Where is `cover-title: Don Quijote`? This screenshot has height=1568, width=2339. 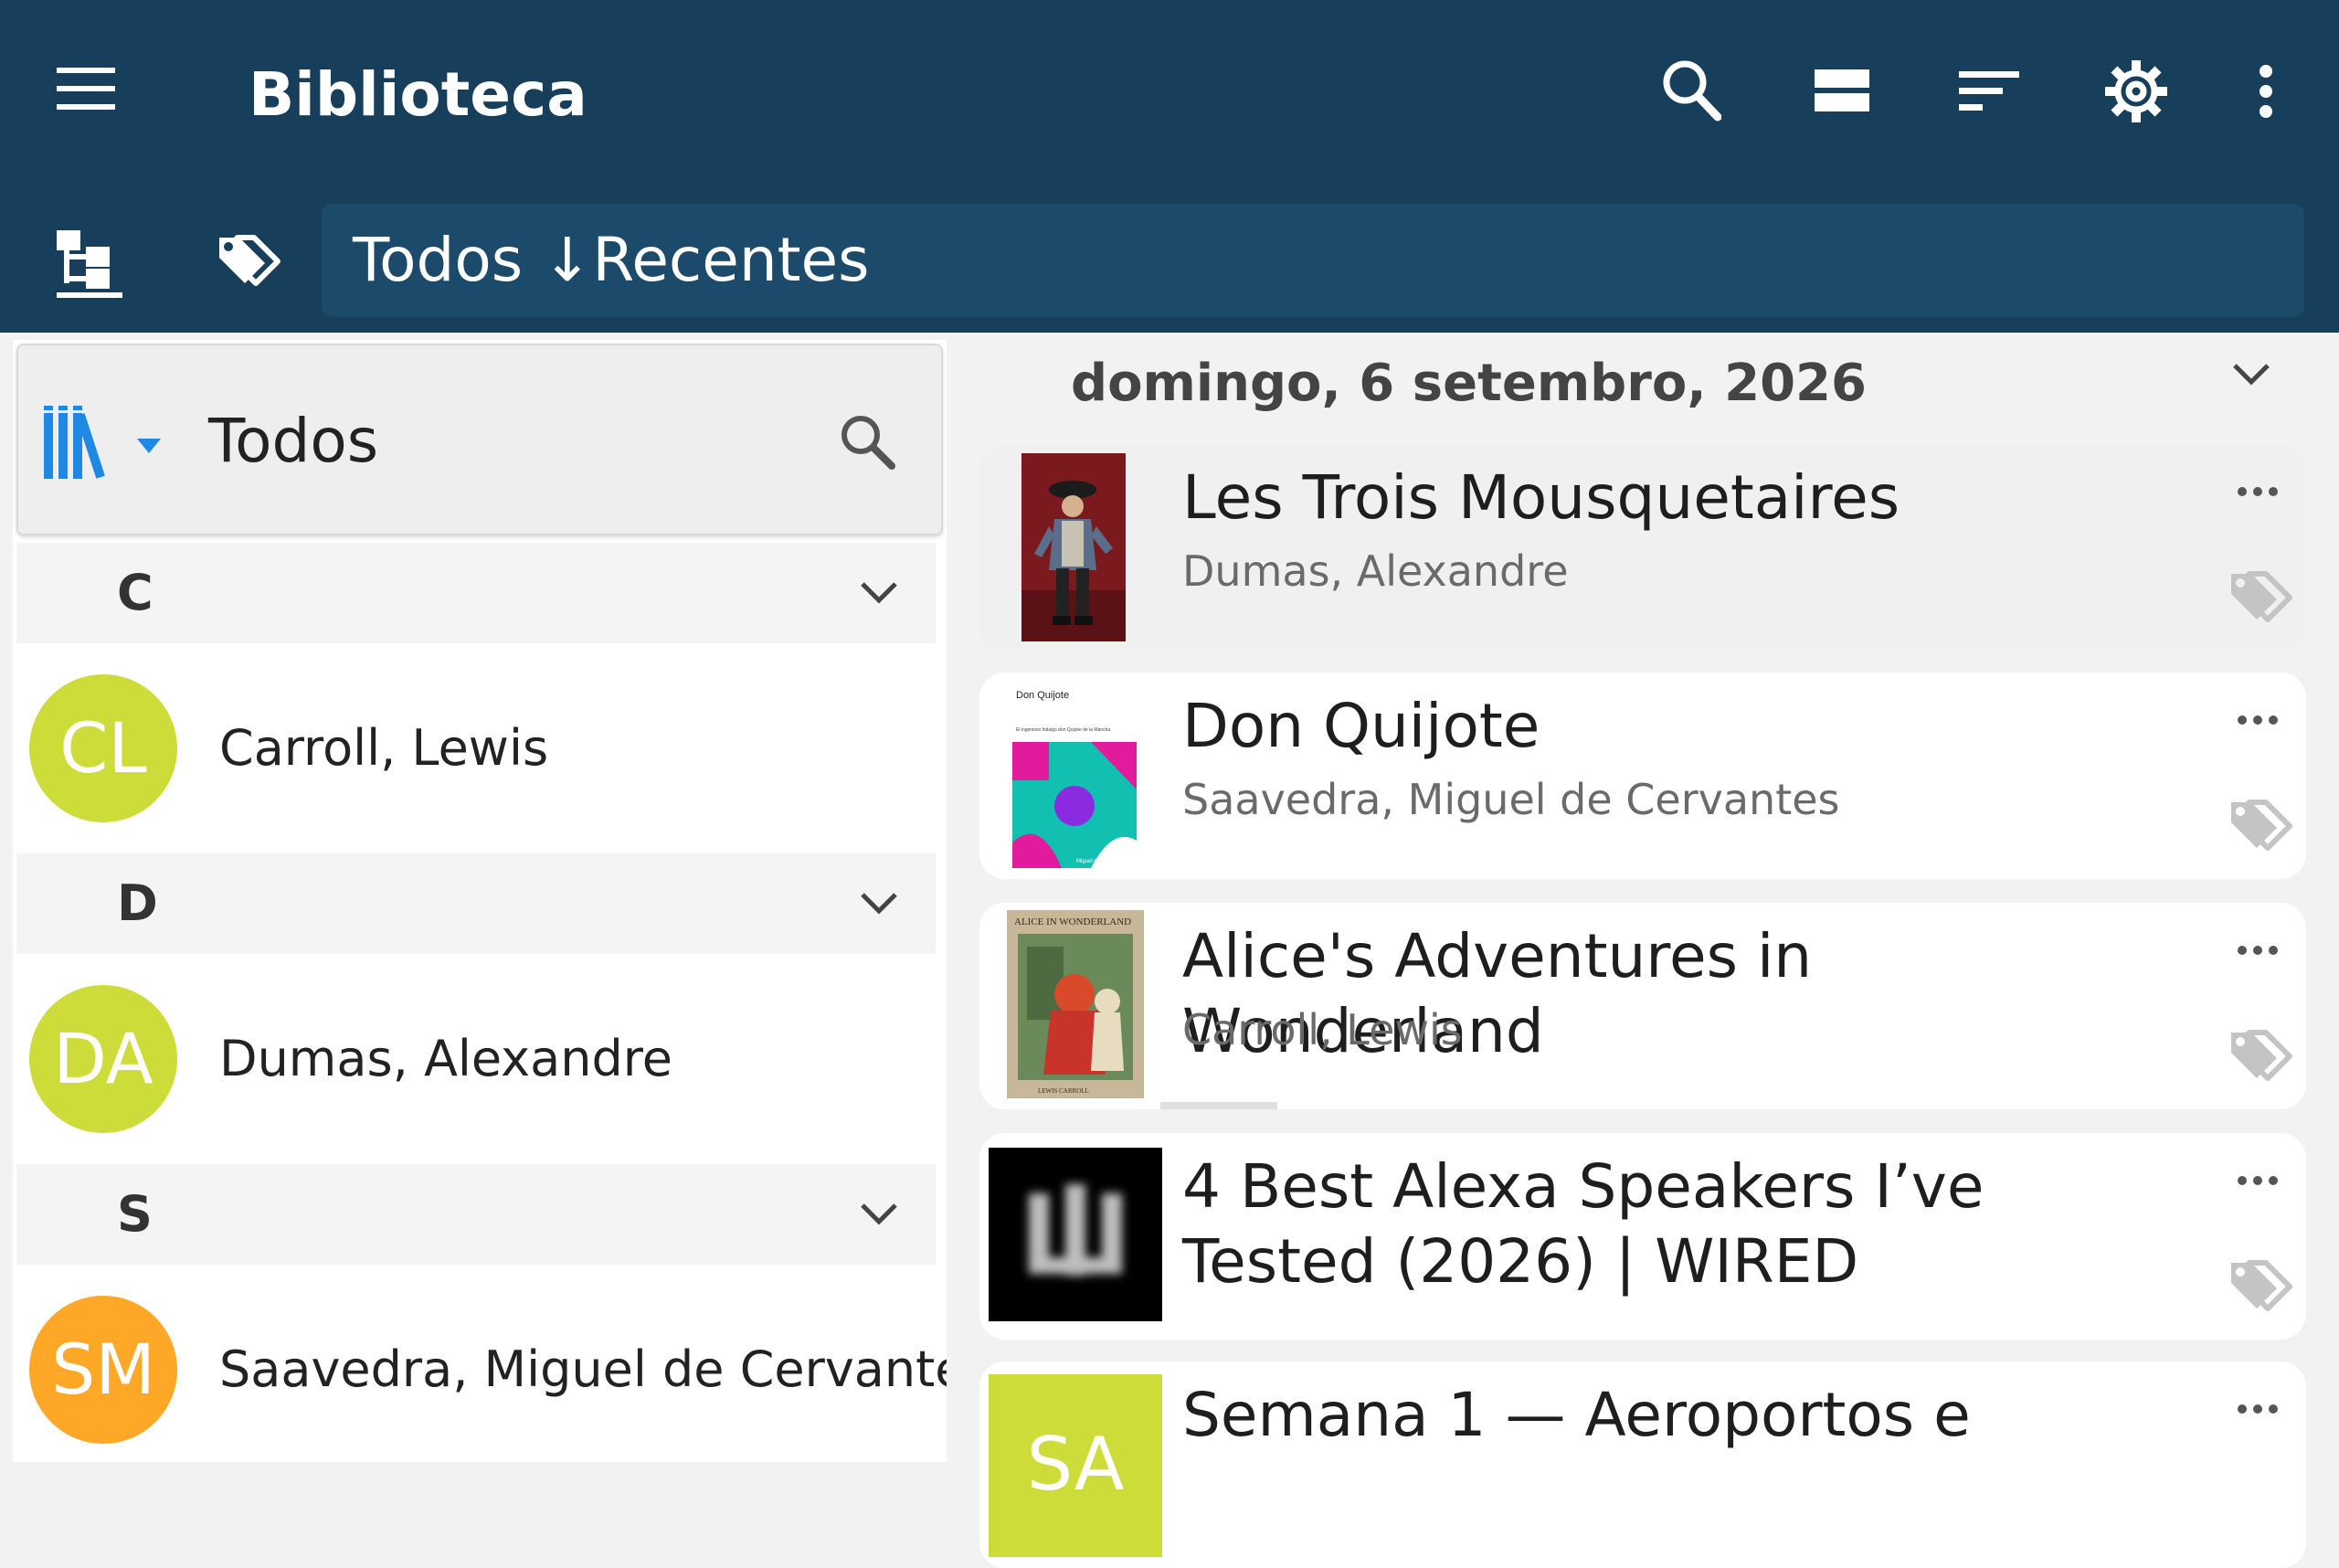 cover-title: Don Quijote is located at coordinates (1043, 695).